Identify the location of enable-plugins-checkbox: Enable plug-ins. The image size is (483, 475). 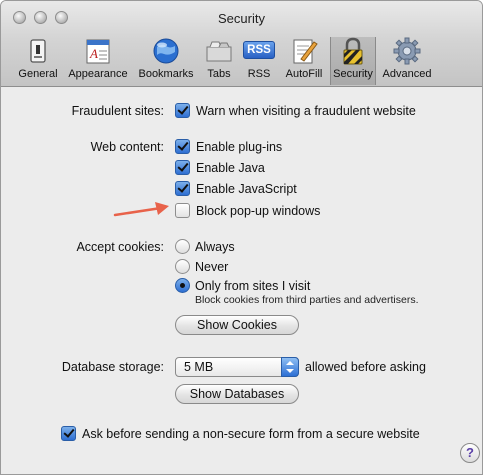
(228, 146).